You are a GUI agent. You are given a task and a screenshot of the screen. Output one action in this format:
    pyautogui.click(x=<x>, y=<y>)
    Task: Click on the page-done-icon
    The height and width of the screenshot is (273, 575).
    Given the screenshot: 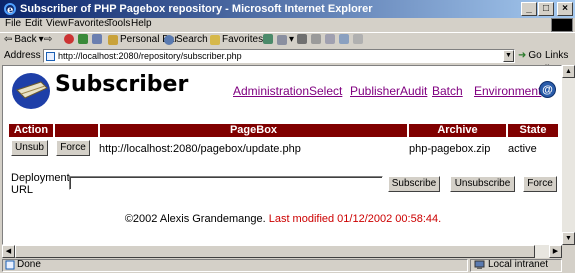 What is the action you would take?
    pyautogui.click(x=10, y=266)
    